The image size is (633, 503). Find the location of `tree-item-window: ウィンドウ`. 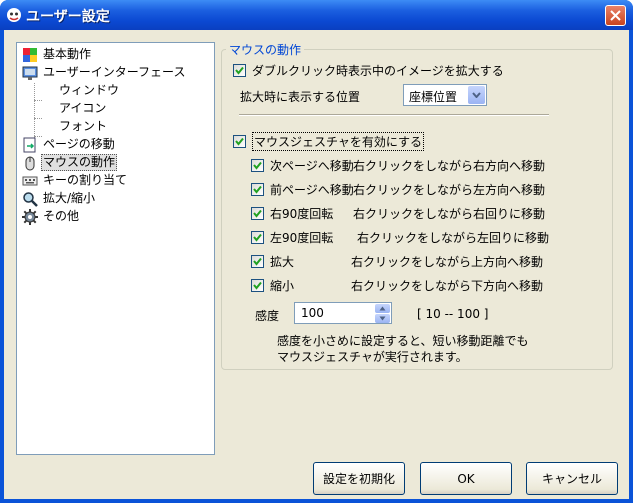

tree-item-window: ウィンドウ is located at coordinates (89, 90).